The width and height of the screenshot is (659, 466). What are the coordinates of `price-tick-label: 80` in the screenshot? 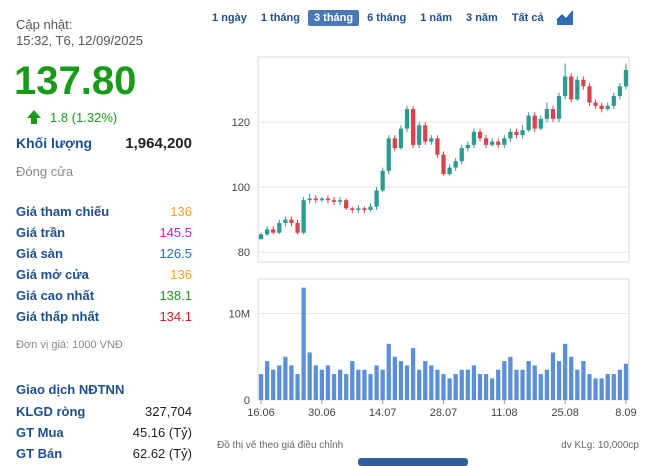 It's located at (244, 253).